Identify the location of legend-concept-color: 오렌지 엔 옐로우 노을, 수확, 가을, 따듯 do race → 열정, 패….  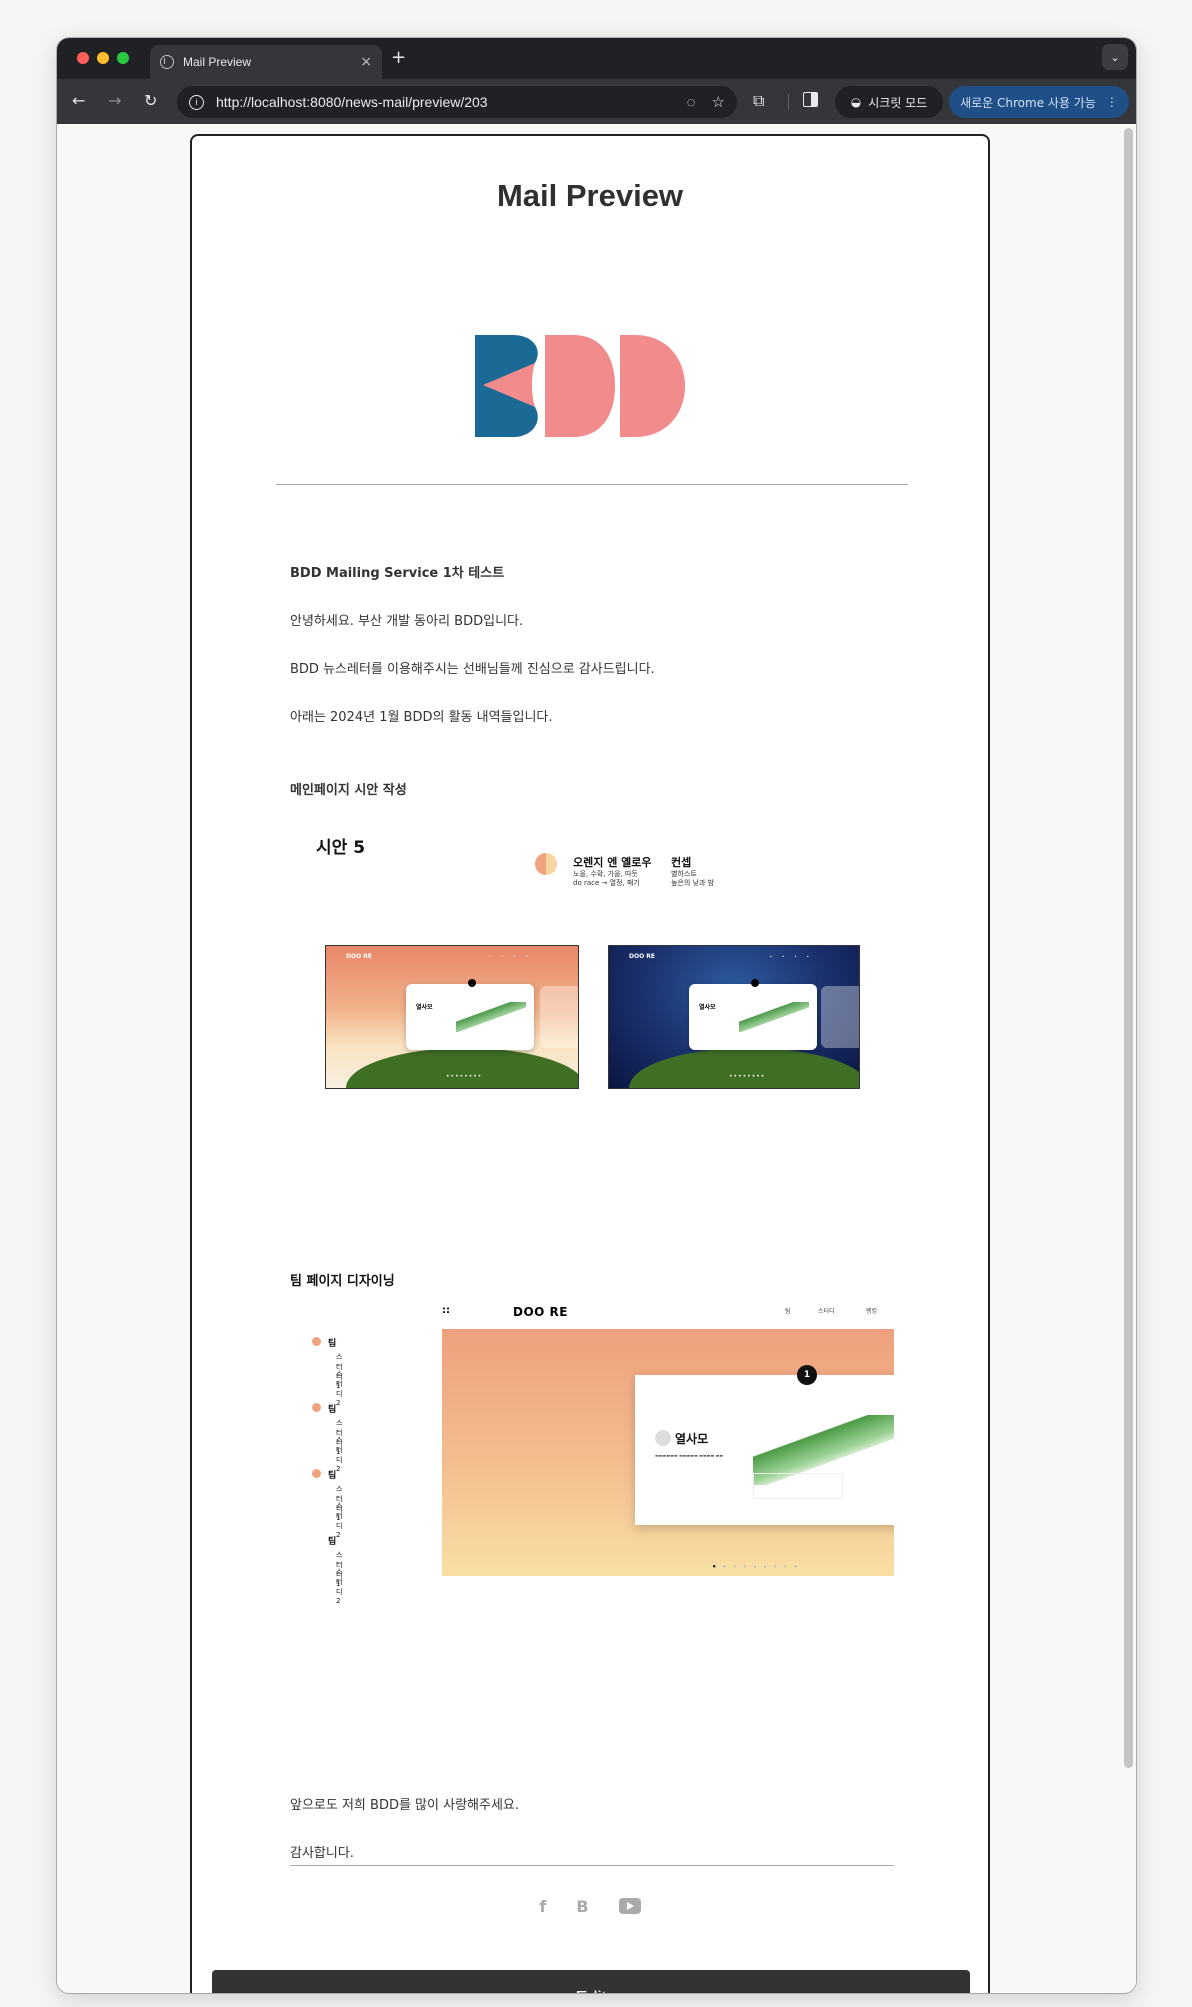
(628, 871).